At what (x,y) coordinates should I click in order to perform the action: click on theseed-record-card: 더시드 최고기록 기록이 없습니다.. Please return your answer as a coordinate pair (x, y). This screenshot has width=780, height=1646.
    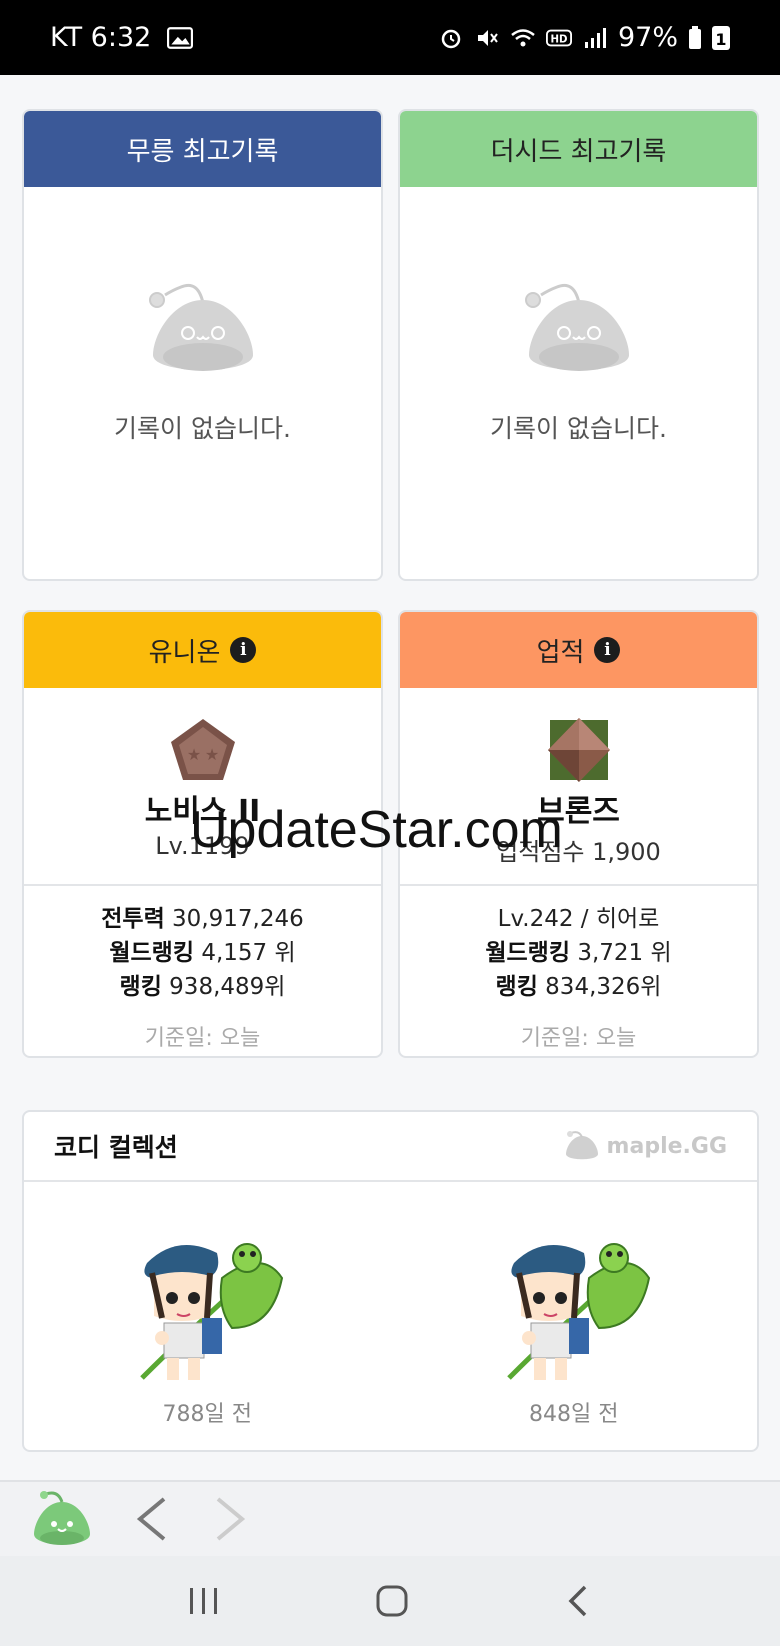
    Looking at the image, I should click on (578, 345).